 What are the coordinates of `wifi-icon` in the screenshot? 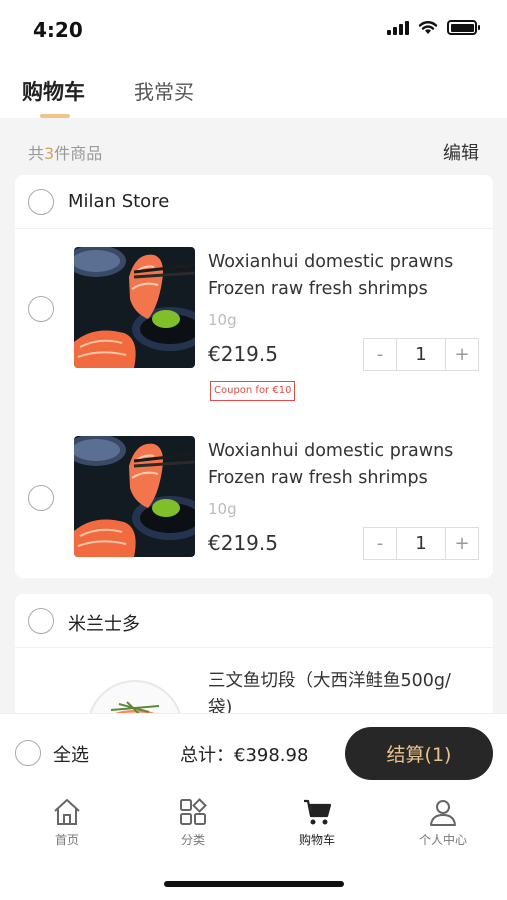 It's located at (428, 27).